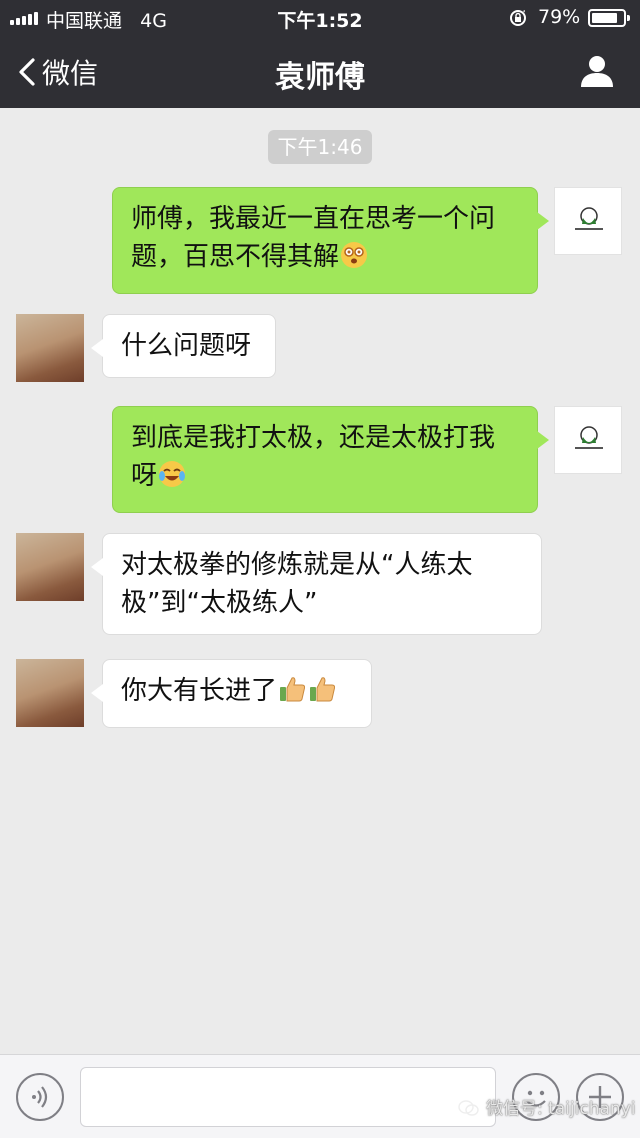  What do you see at coordinates (468, 1108) in the screenshot?
I see `wechat-icon` at bounding box center [468, 1108].